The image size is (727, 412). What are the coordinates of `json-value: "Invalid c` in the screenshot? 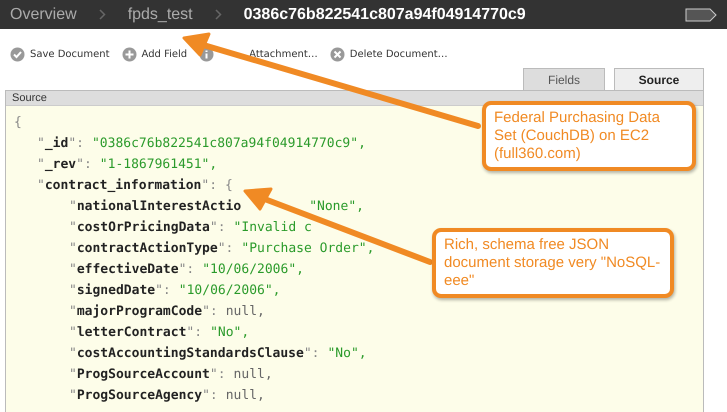 It's located at (273, 228).